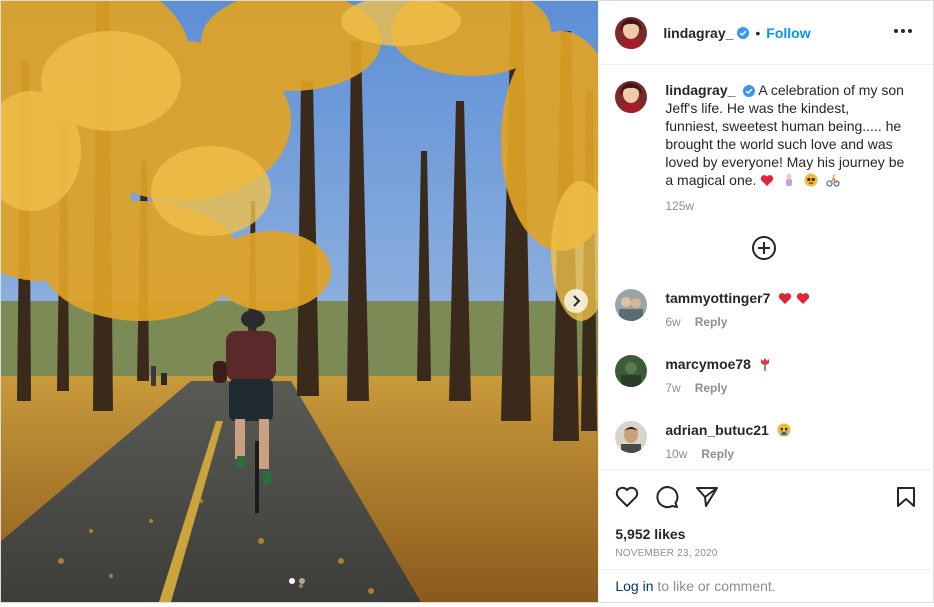 The height and width of the screenshot is (607, 934). Describe the element at coordinates (716, 430) in the screenshot. I see `comment-username: adrian_butuc21` at that location.